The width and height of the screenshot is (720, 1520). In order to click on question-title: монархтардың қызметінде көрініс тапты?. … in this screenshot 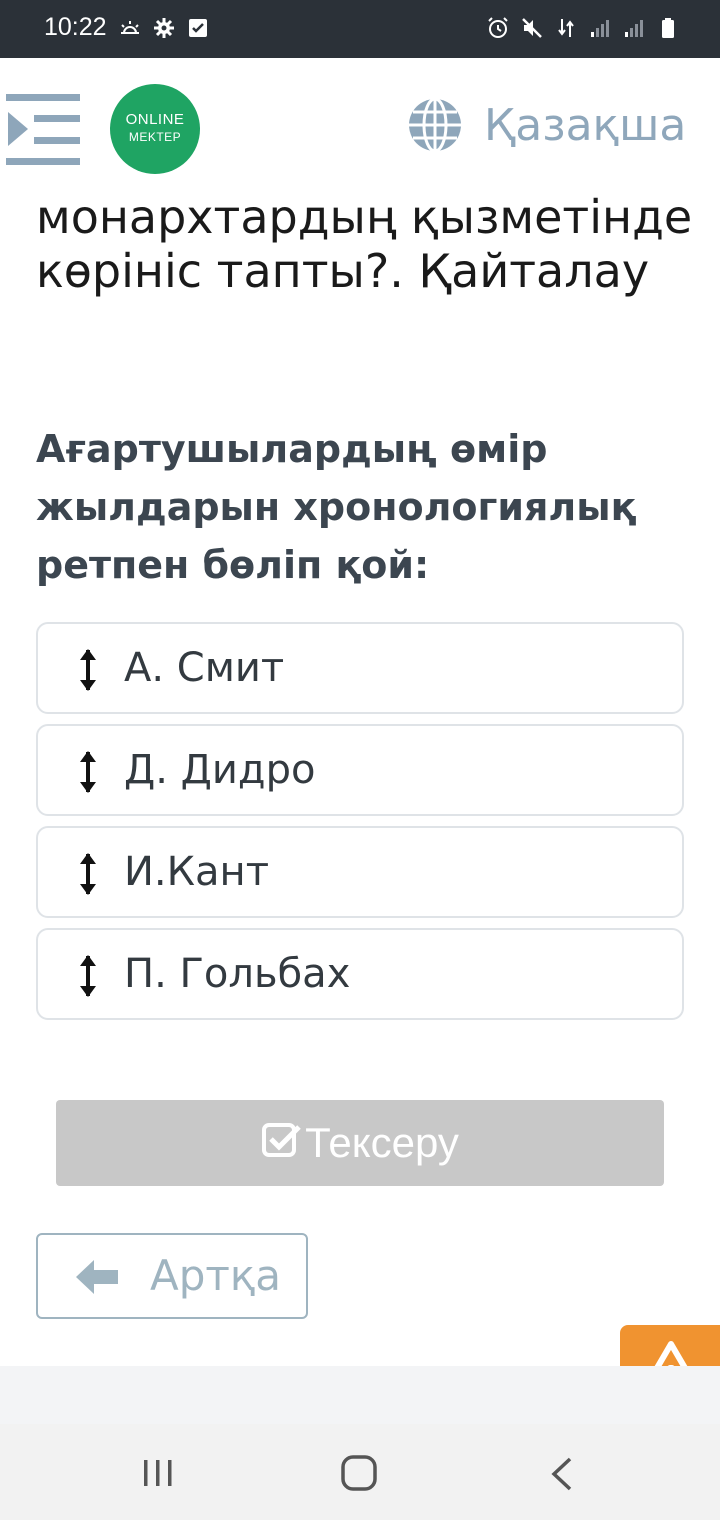, I will do `click(364, 244)`.